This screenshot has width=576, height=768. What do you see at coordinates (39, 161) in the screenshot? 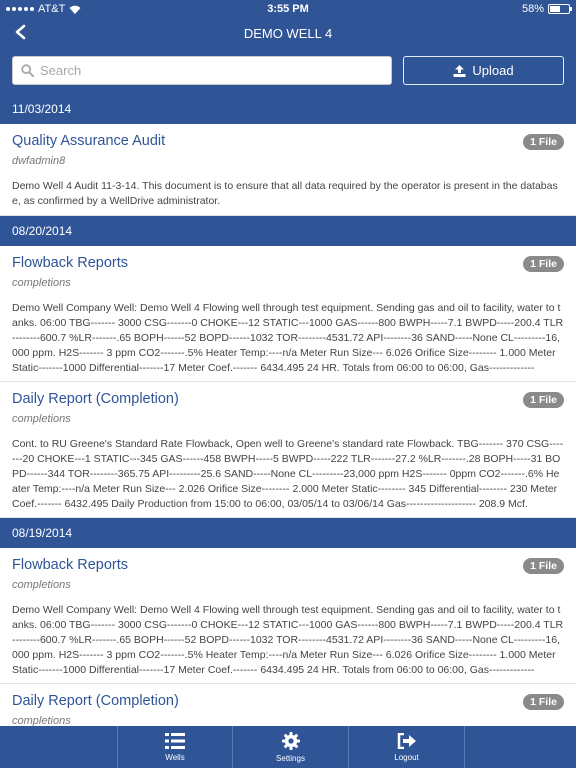
I see `item-author: dwfadmin8` at bounding box center [39, 161].